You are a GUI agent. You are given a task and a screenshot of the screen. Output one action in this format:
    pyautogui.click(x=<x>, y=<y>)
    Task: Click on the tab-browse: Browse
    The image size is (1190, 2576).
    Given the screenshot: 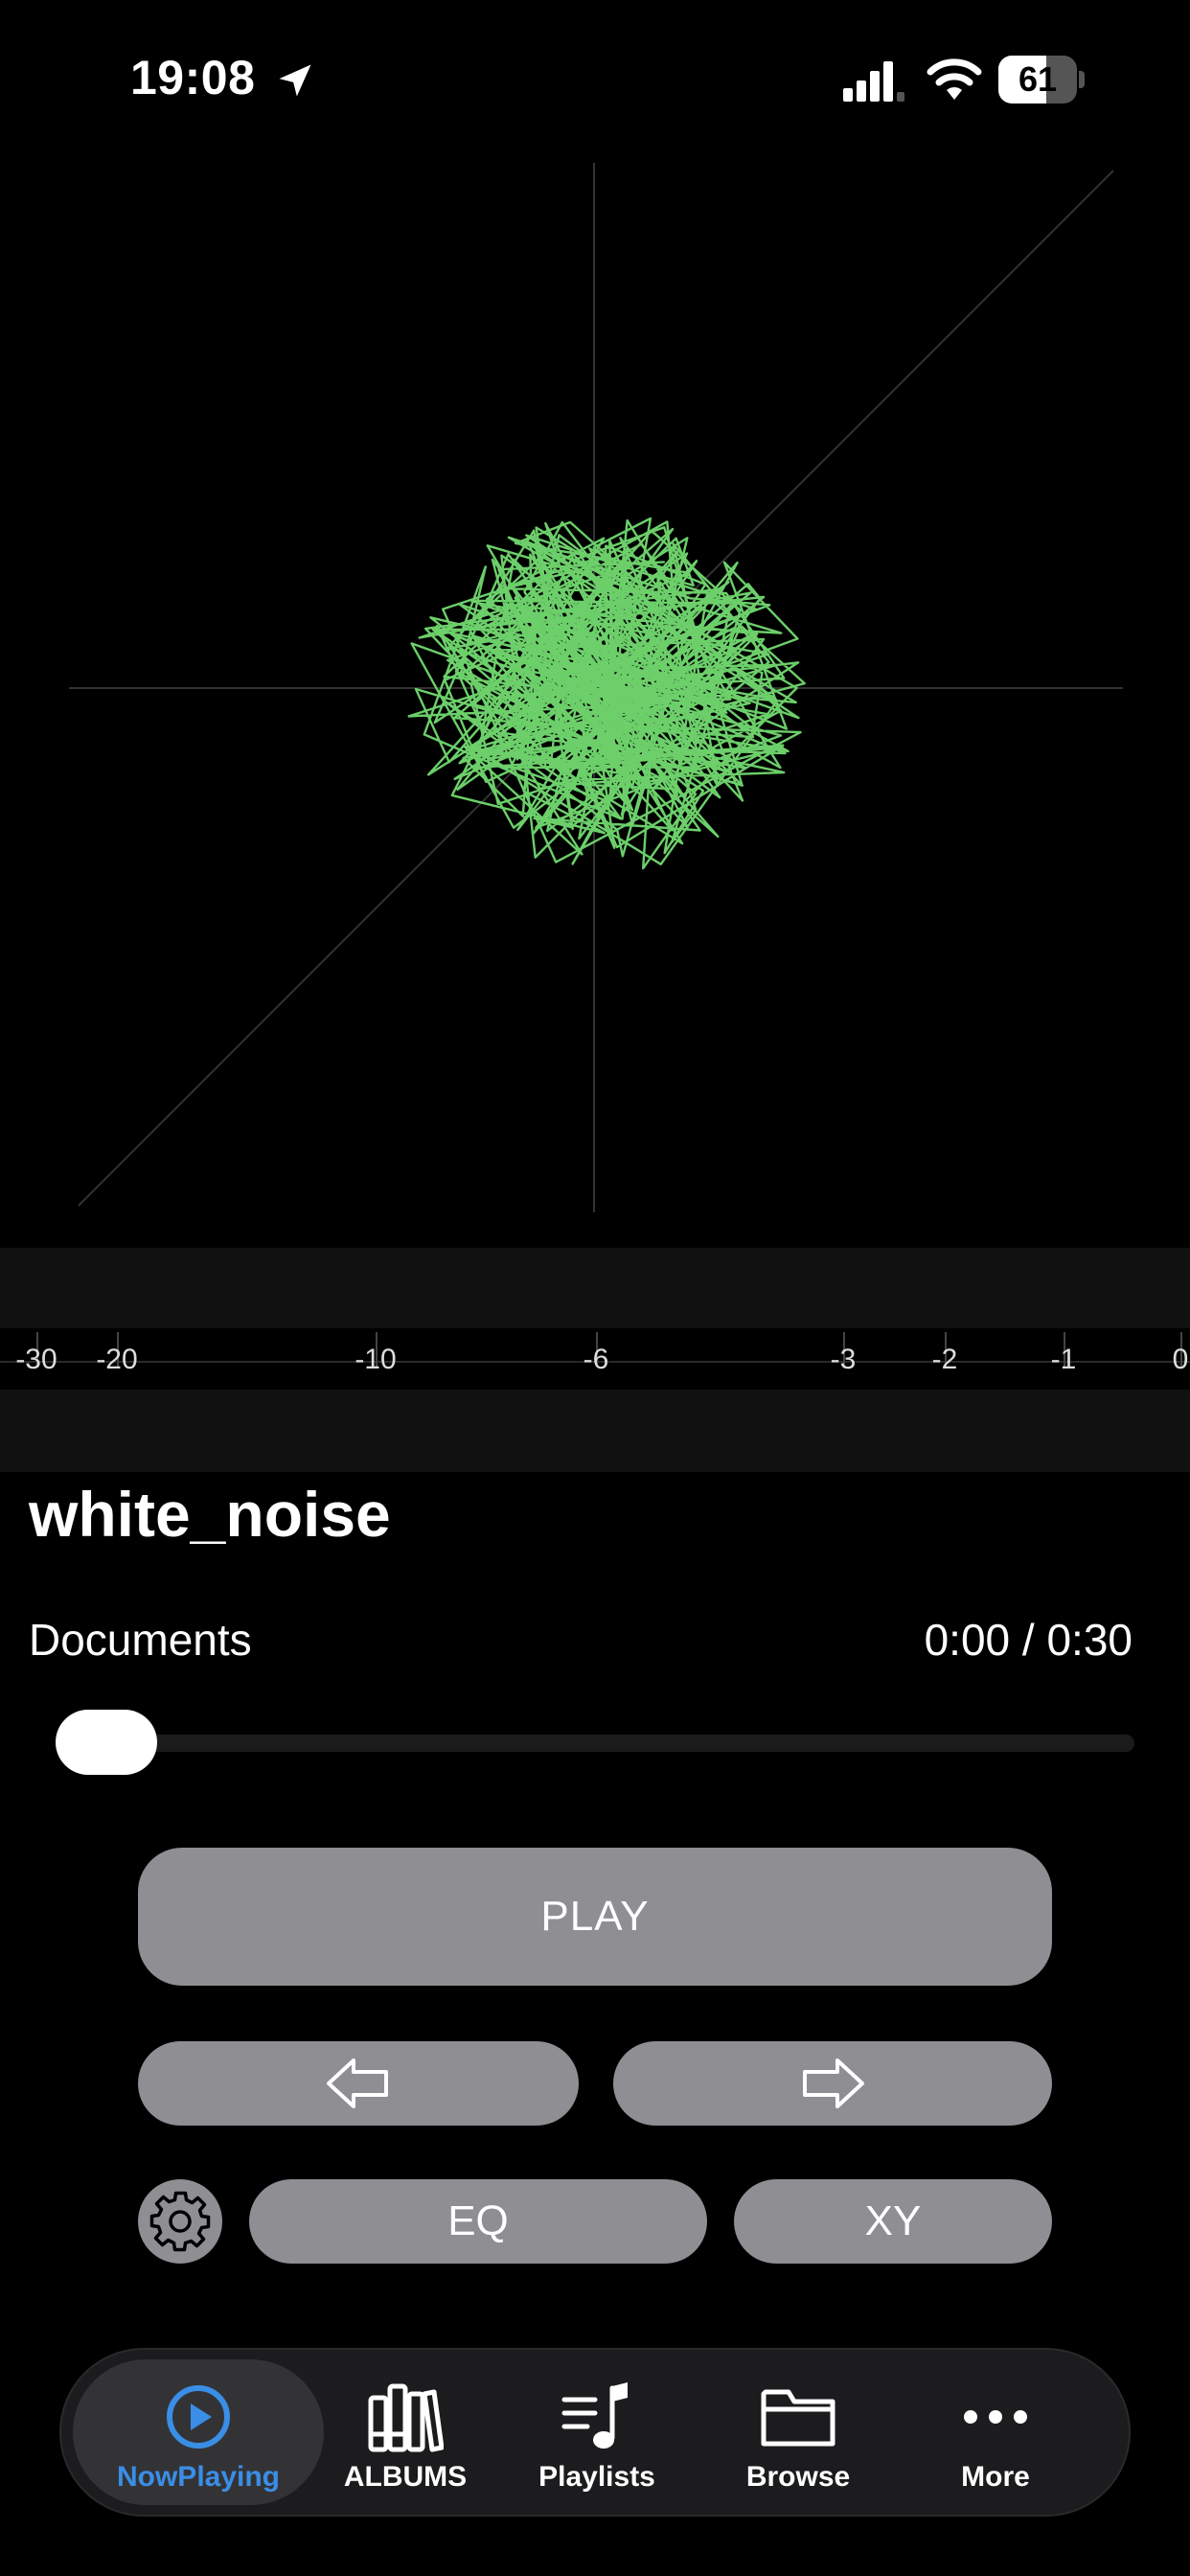 What is the action you would take?
    pyautogui.click(x=798, y=2432)
    